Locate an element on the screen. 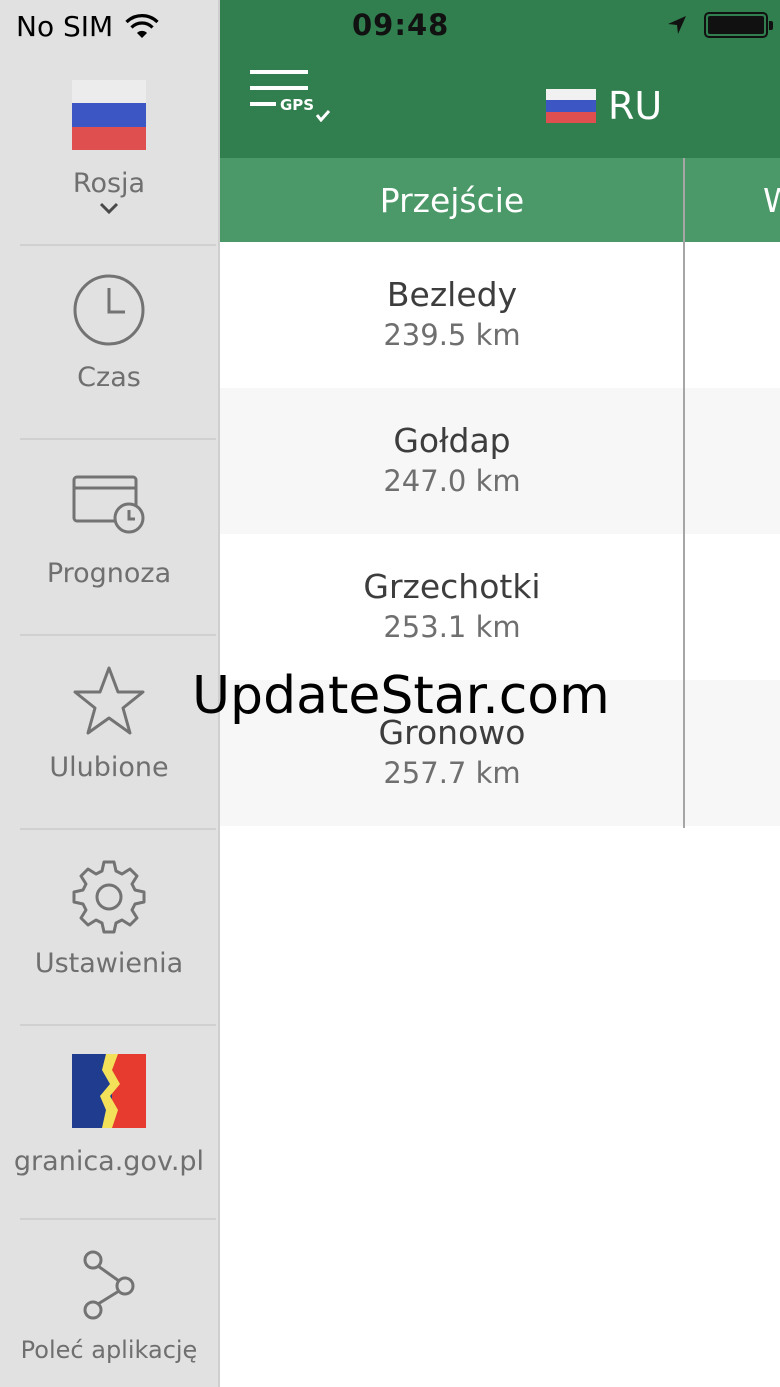  chevron-down-icon is located at coordinates (109, 208).